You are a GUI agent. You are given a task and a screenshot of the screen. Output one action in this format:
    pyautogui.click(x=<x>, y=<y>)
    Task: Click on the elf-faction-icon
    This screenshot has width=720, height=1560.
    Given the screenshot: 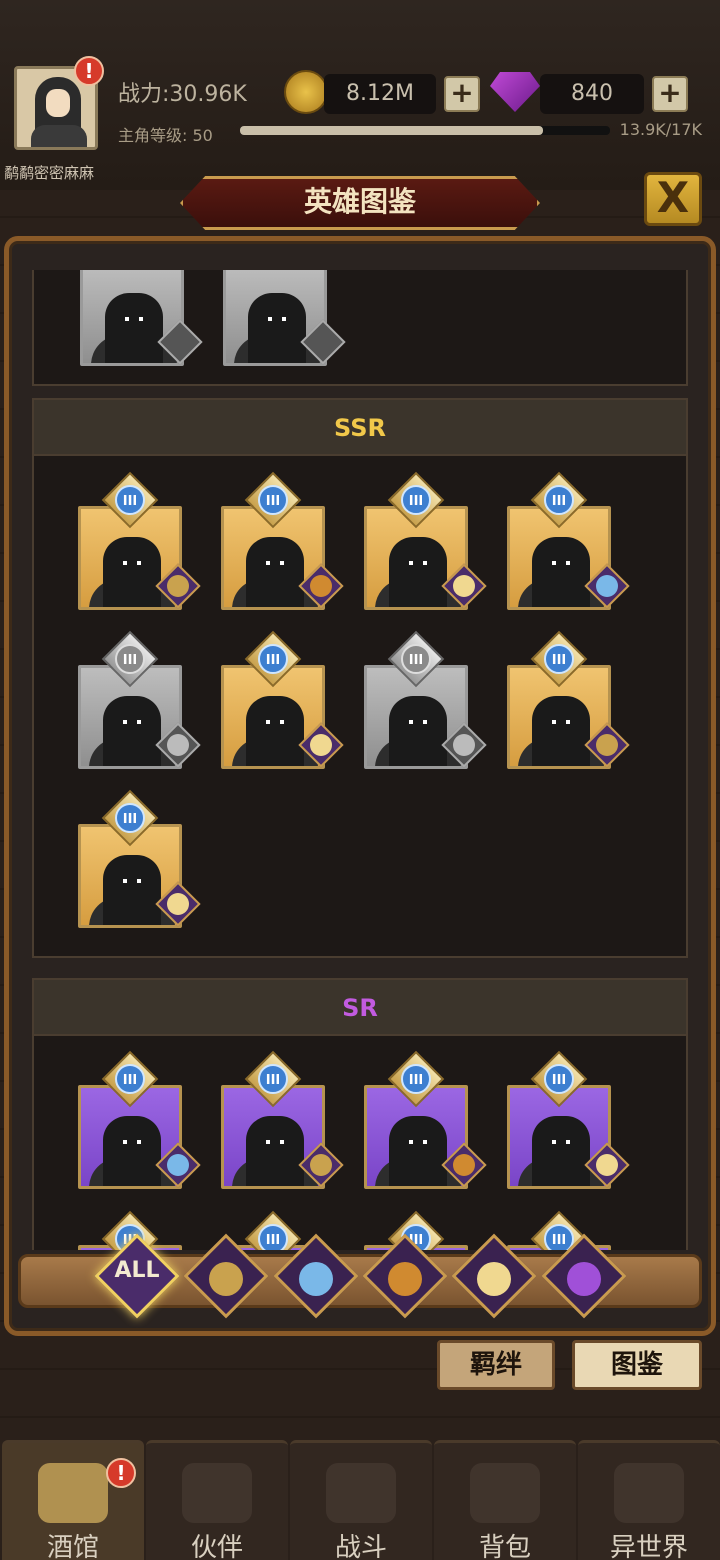 What is the action you would take?
    pyautogui.click(x=316, y=1279)
    